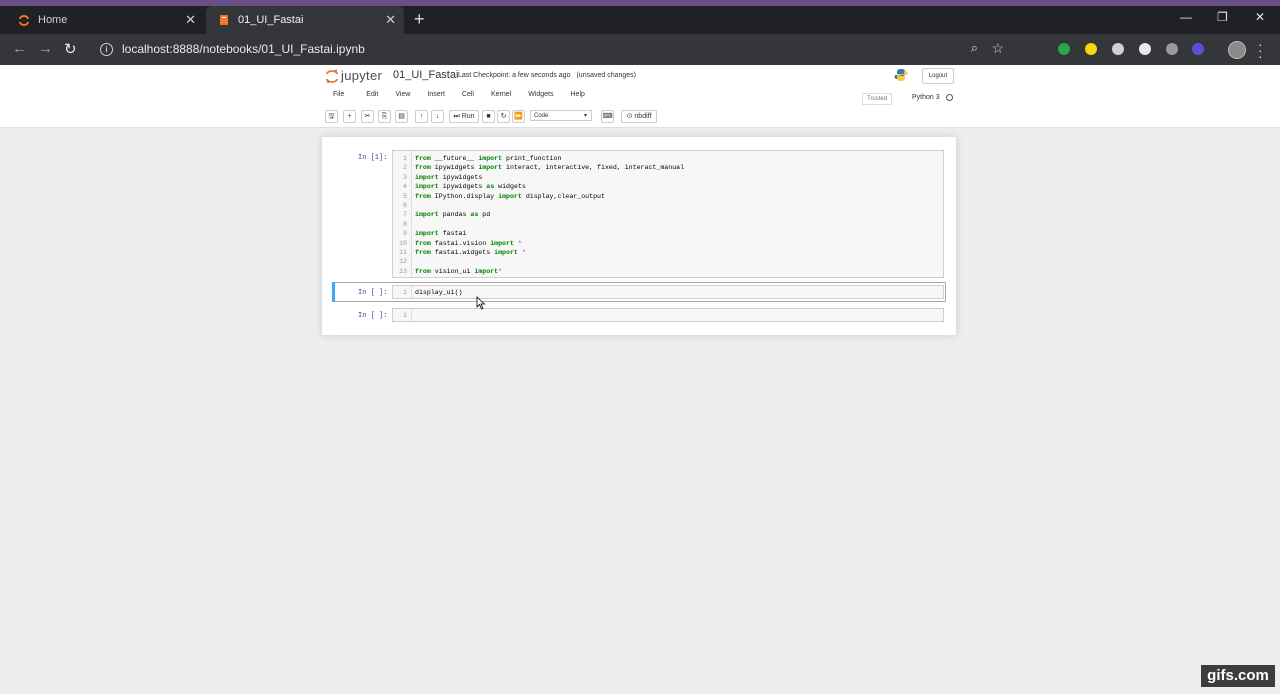 This screenshot has height=694, width=1280. Describe the element at coordinates (338, 98) in the screenshot. I see `menu-file: File` at that location.